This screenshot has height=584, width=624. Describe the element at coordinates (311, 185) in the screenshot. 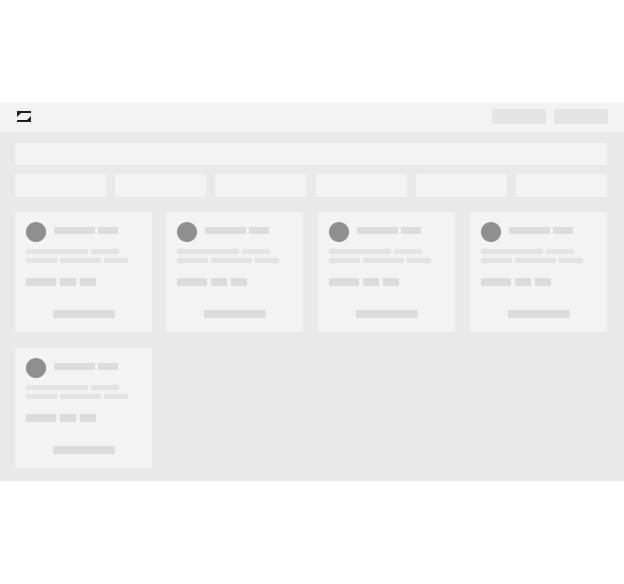

I see `filter-tabs-row` at that location.